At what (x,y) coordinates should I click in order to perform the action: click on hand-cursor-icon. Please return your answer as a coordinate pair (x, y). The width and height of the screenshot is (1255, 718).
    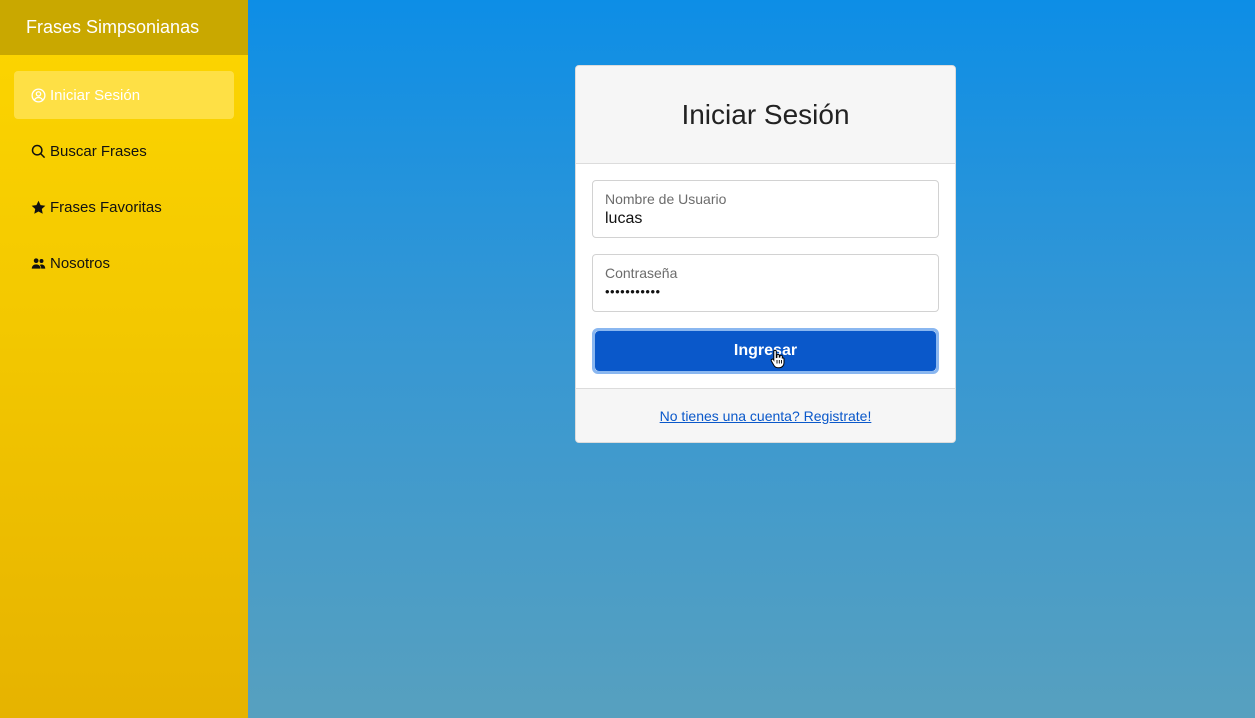
    Looking at the image, I should click on (777, 359).